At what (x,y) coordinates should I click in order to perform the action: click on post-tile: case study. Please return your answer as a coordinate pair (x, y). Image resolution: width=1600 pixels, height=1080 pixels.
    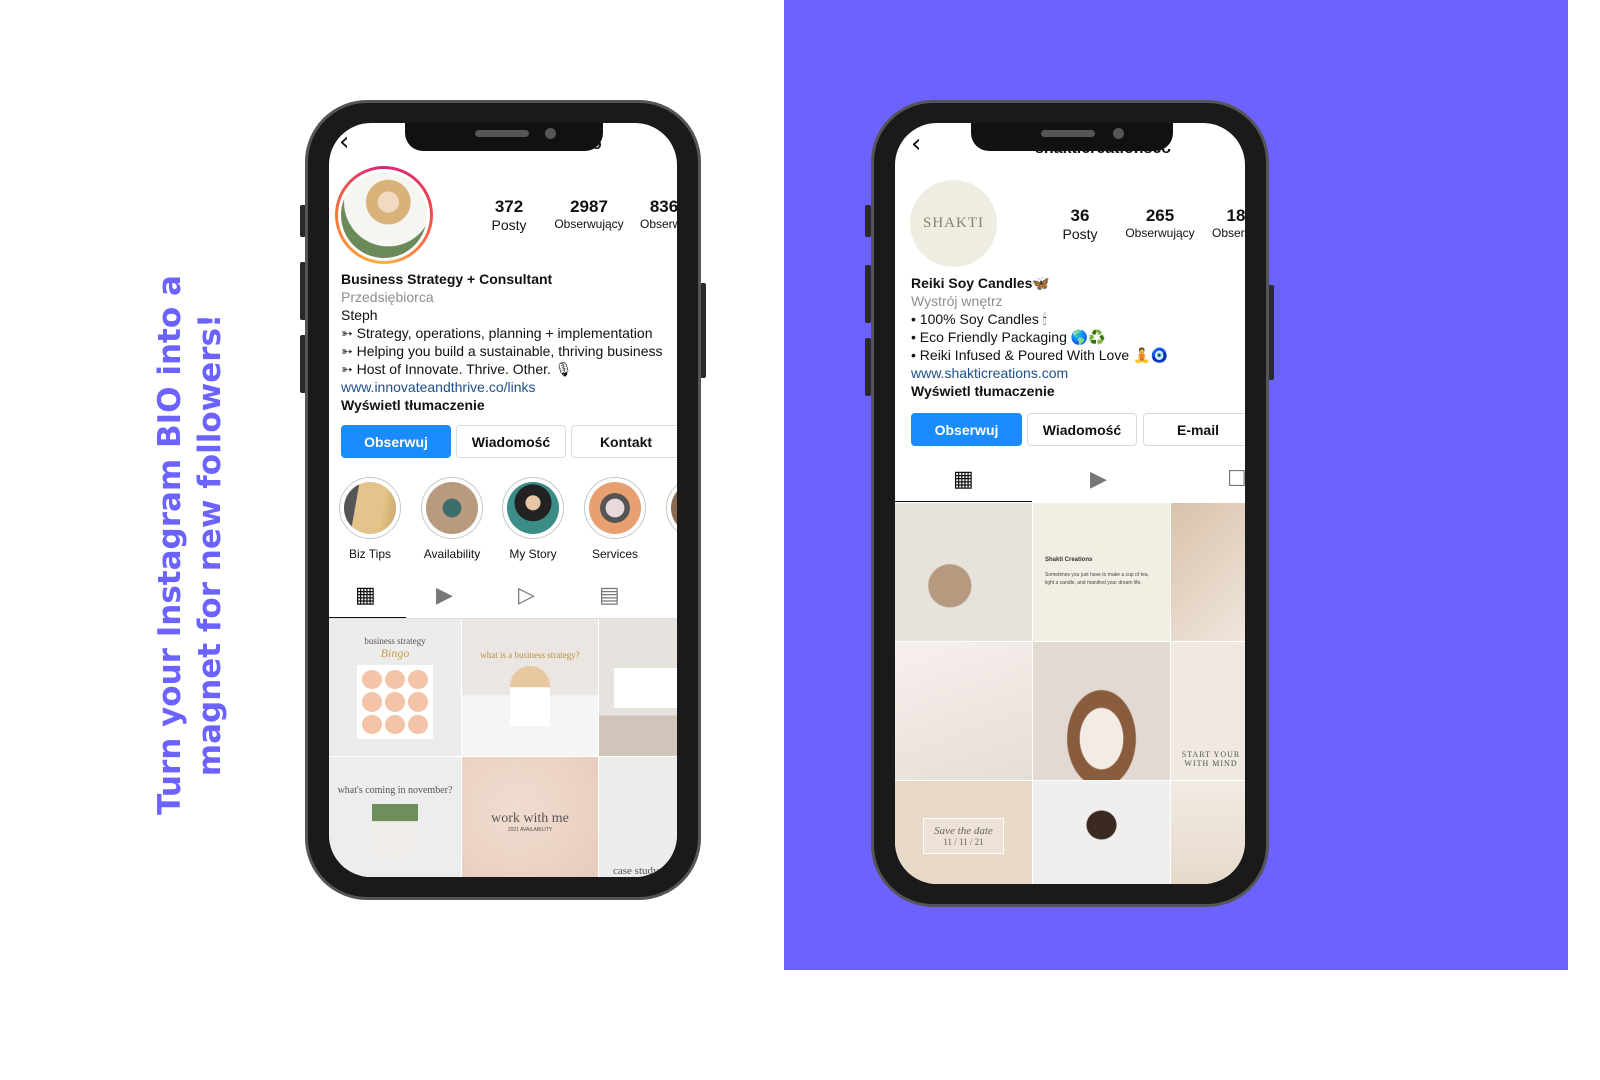
    Looking at the image, I should click on (638, 817).